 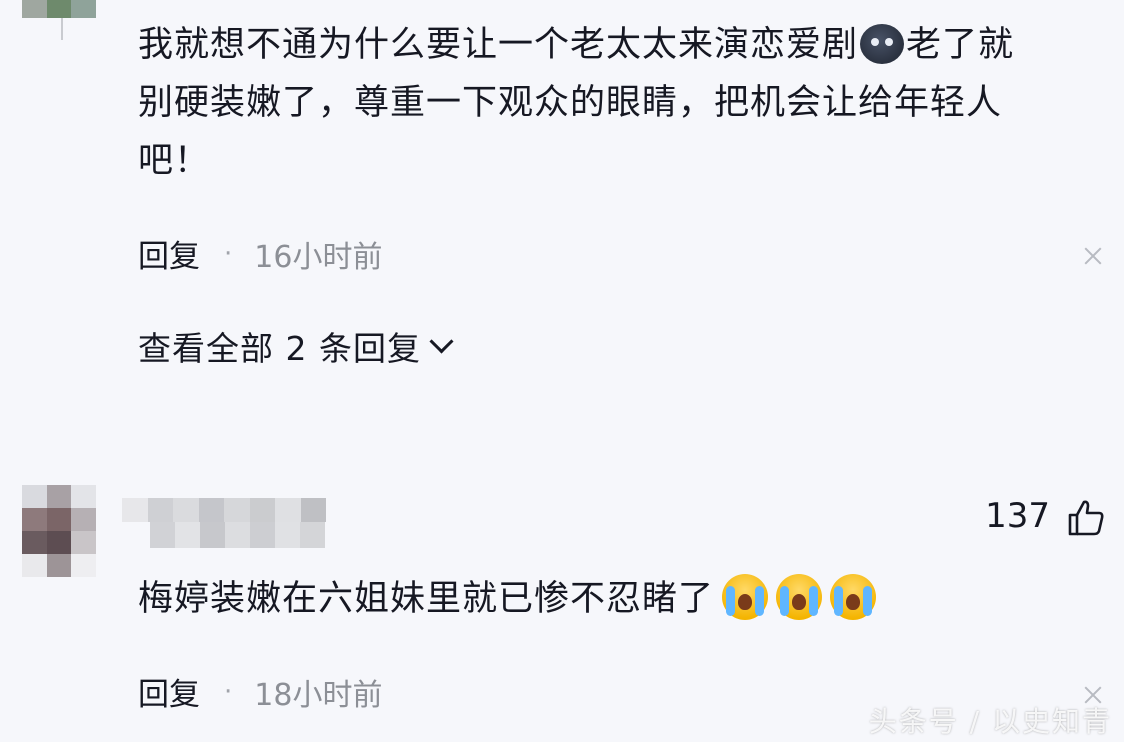 I want to click on like-count: 137, so click(x=1017, y=516).